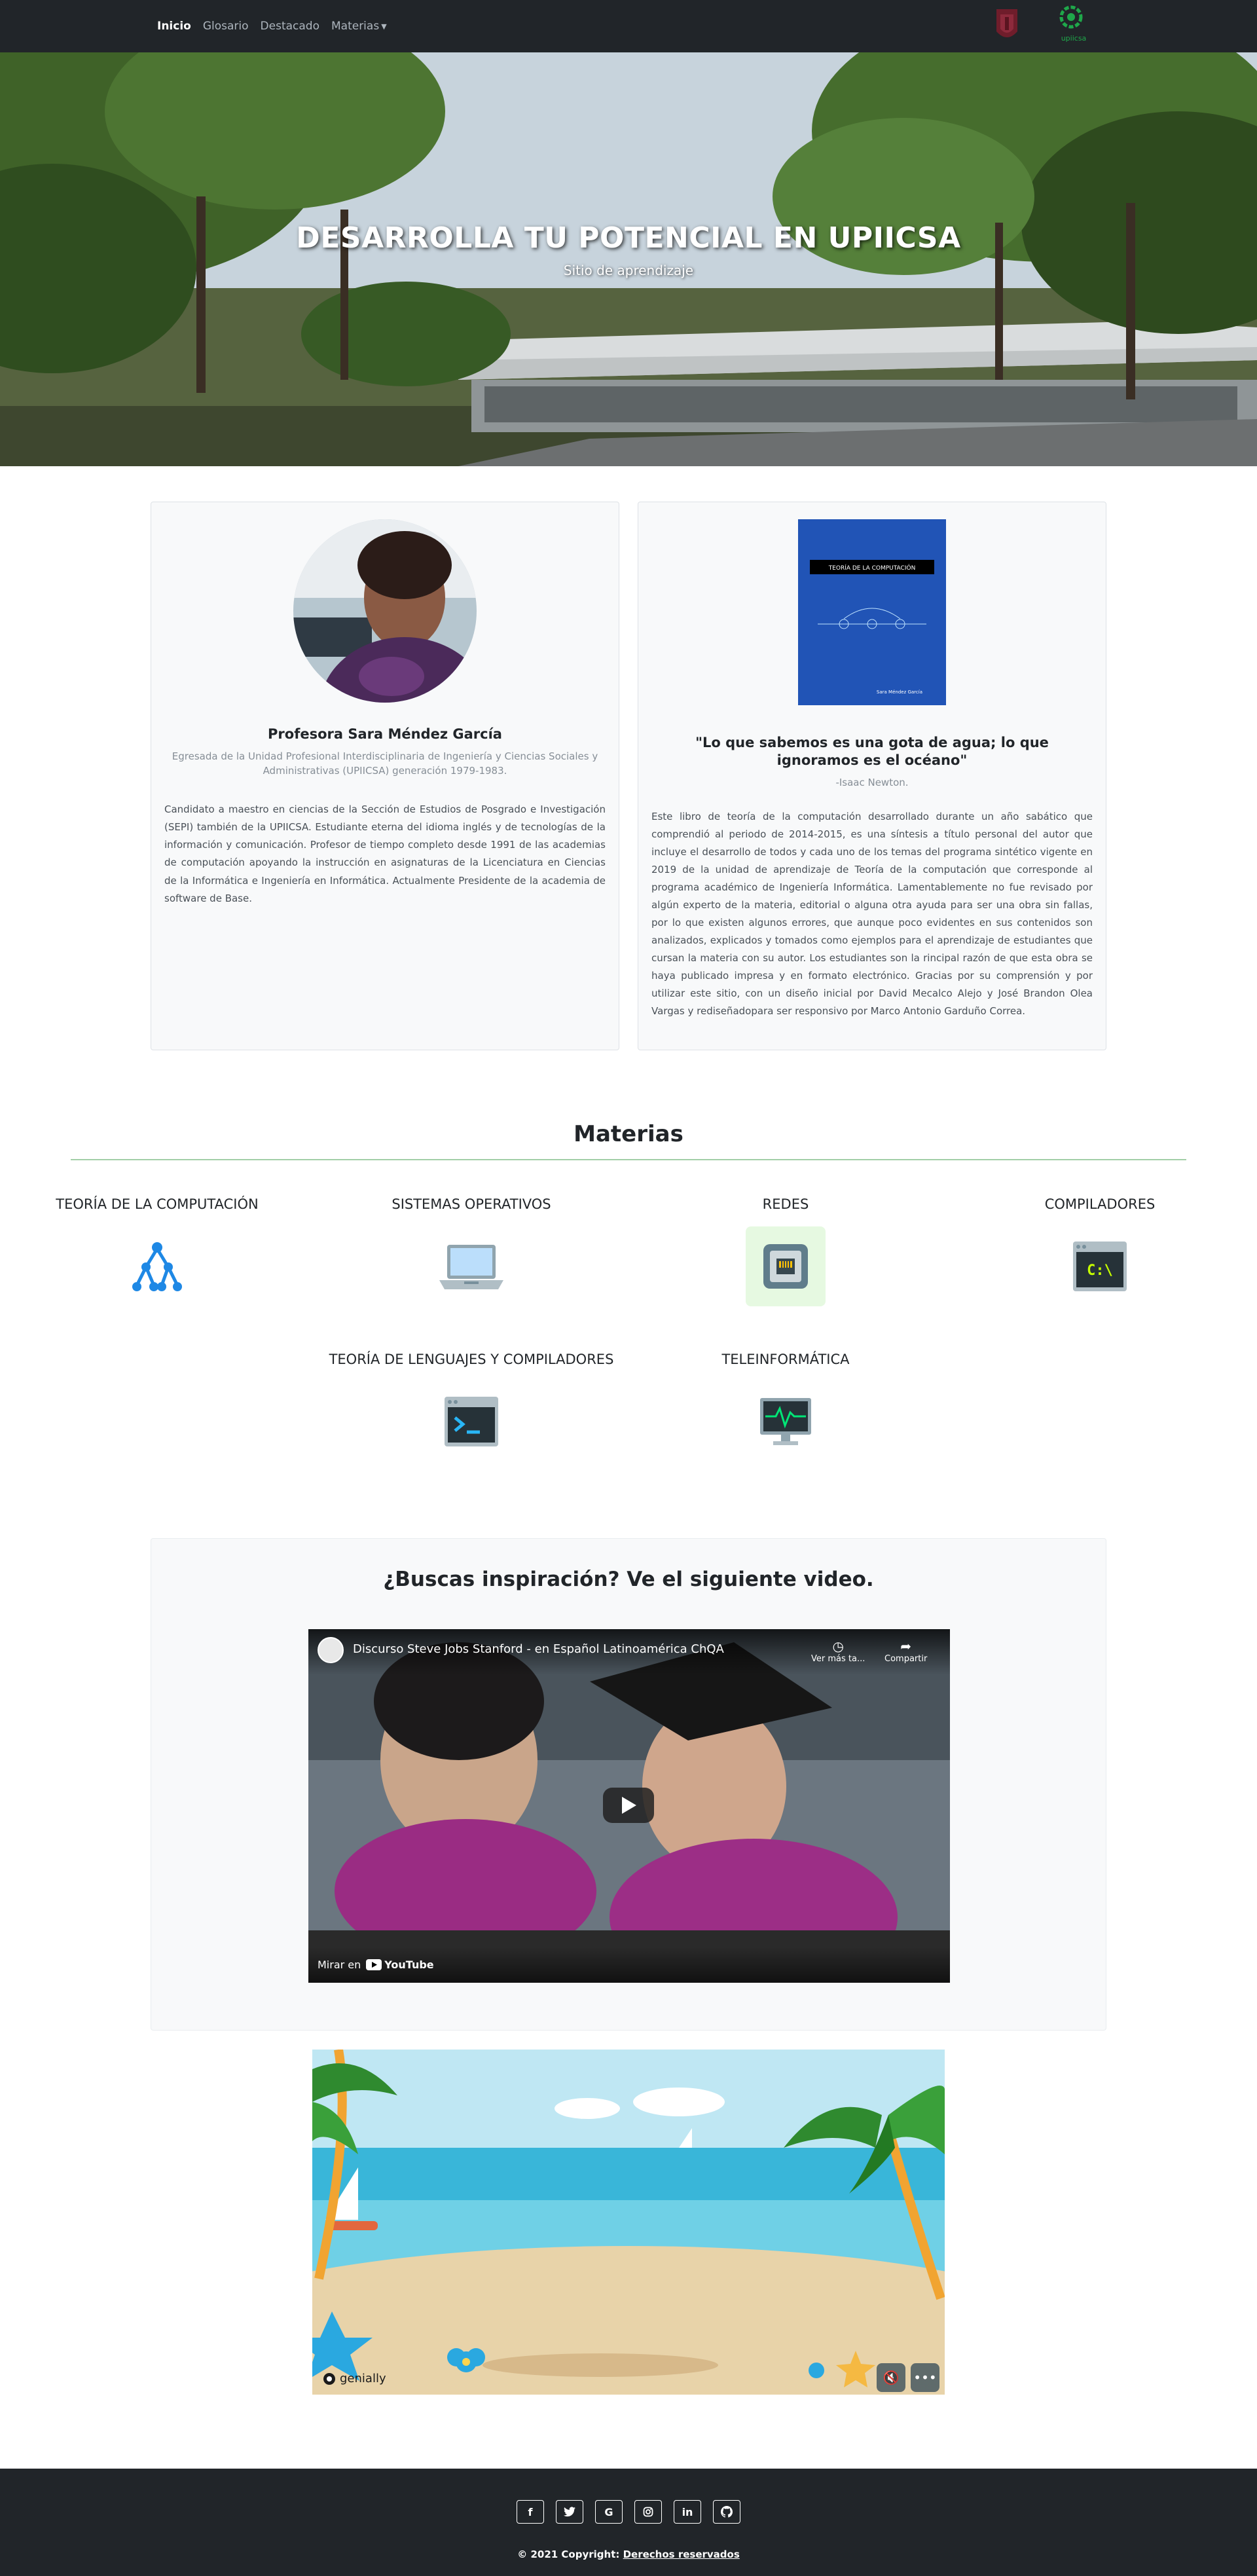  I want to click on subject-teleinformatica: Teleinformática, so click(785, 1407).